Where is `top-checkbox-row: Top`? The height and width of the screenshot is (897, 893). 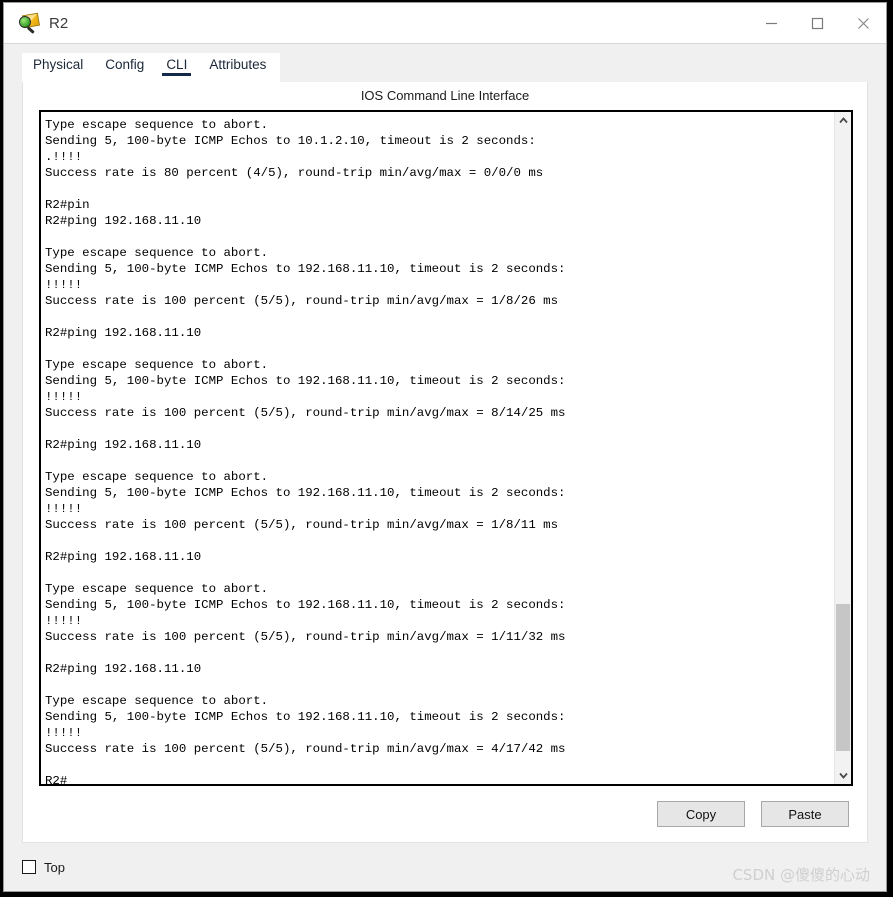 top-checkbox-row: Top is located at coordinates (43, 867).